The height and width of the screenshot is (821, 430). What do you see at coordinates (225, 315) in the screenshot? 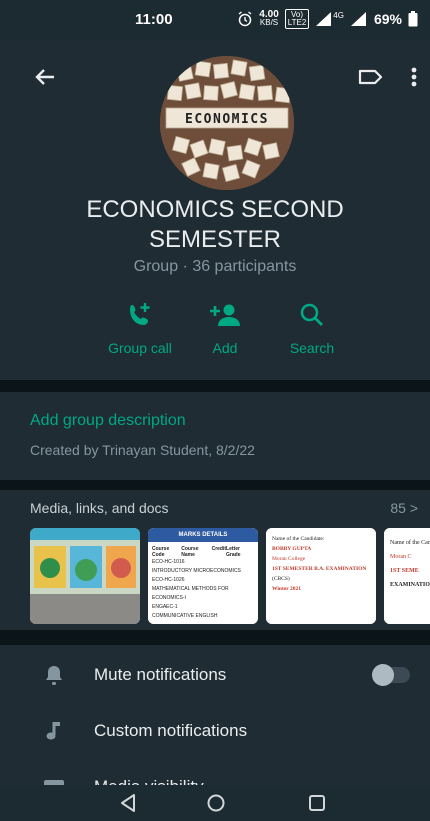
I see `add-person-icon` at bounding box center [225, 315].